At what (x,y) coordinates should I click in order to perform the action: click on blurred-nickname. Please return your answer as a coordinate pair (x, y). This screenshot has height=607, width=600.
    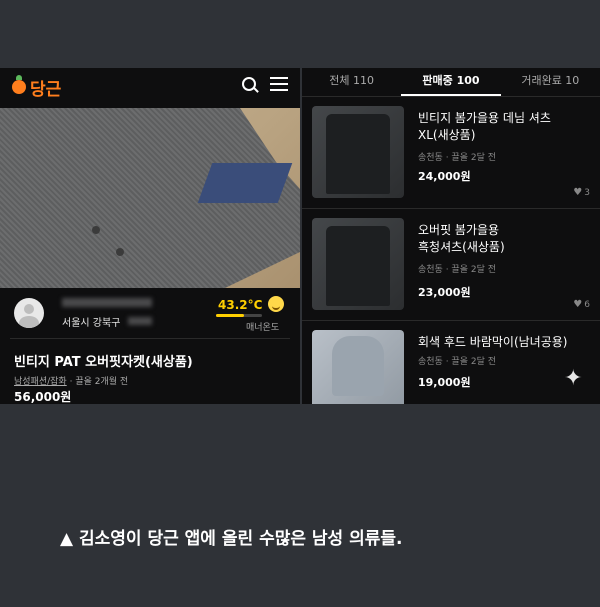
    Looking at the image, I should click on (107, 302).